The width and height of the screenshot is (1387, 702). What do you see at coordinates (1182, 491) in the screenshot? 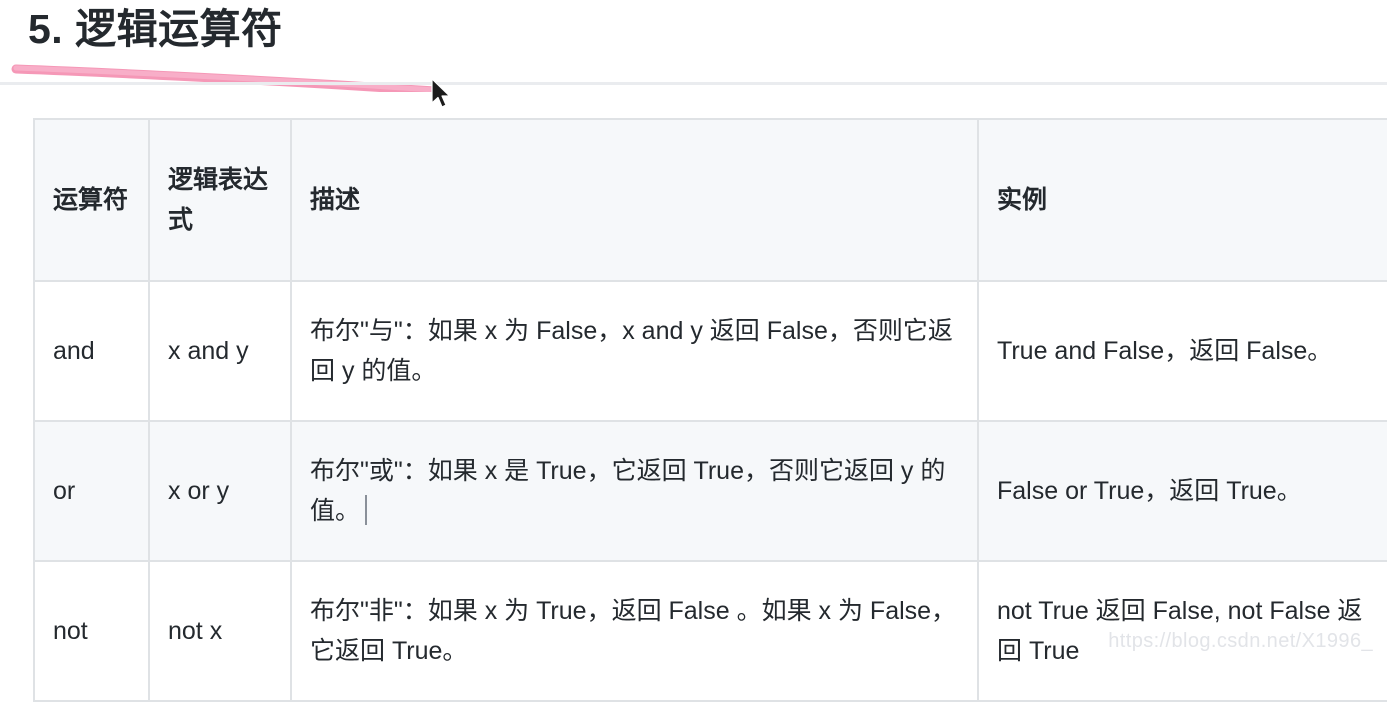
I see `cell-example: False or True，返回 True。` at bounding box center [1182, 491].